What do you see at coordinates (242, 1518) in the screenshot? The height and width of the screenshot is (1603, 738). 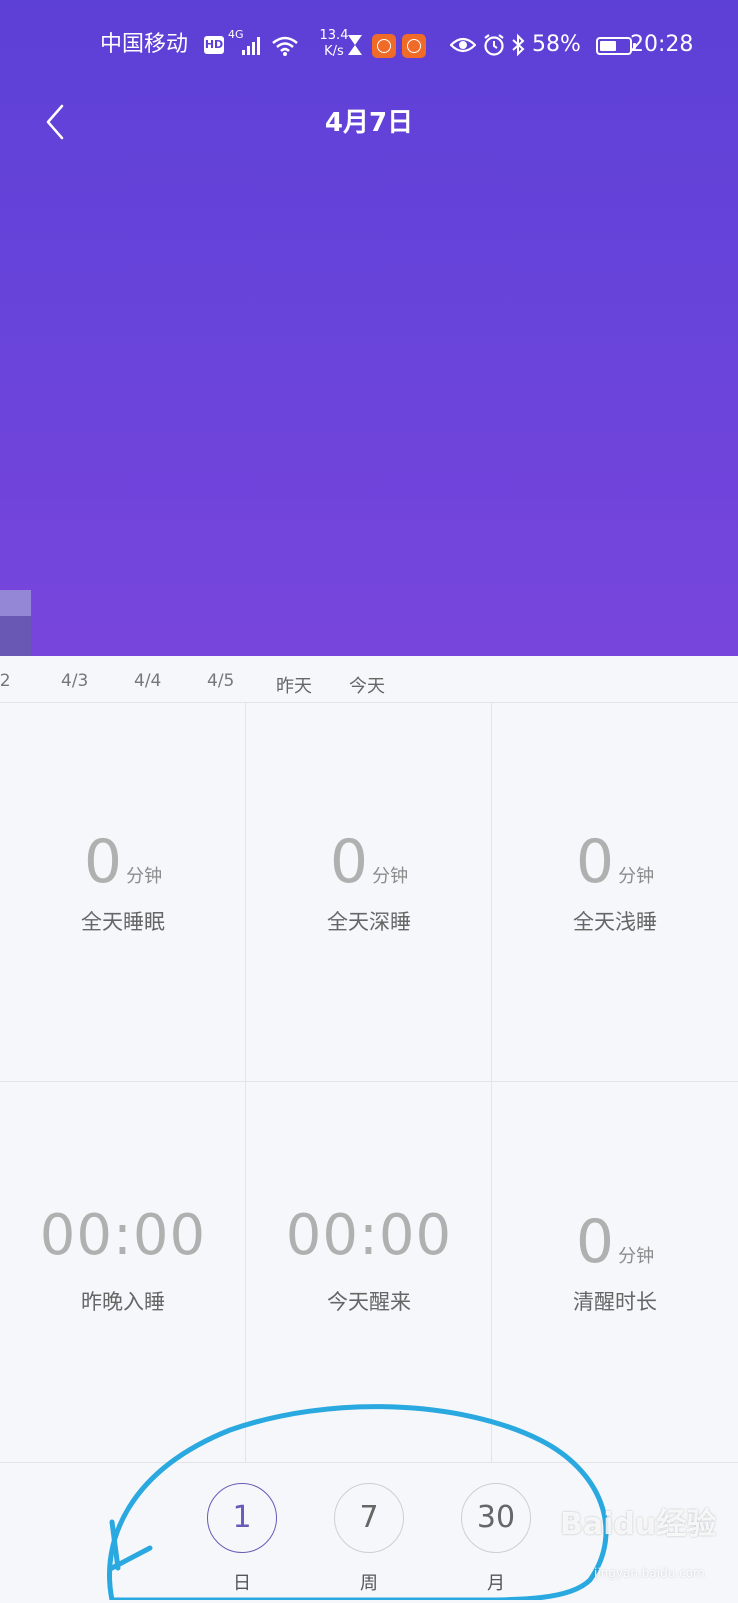 I see `period-number: 1` at bounding box center [242, 1518].